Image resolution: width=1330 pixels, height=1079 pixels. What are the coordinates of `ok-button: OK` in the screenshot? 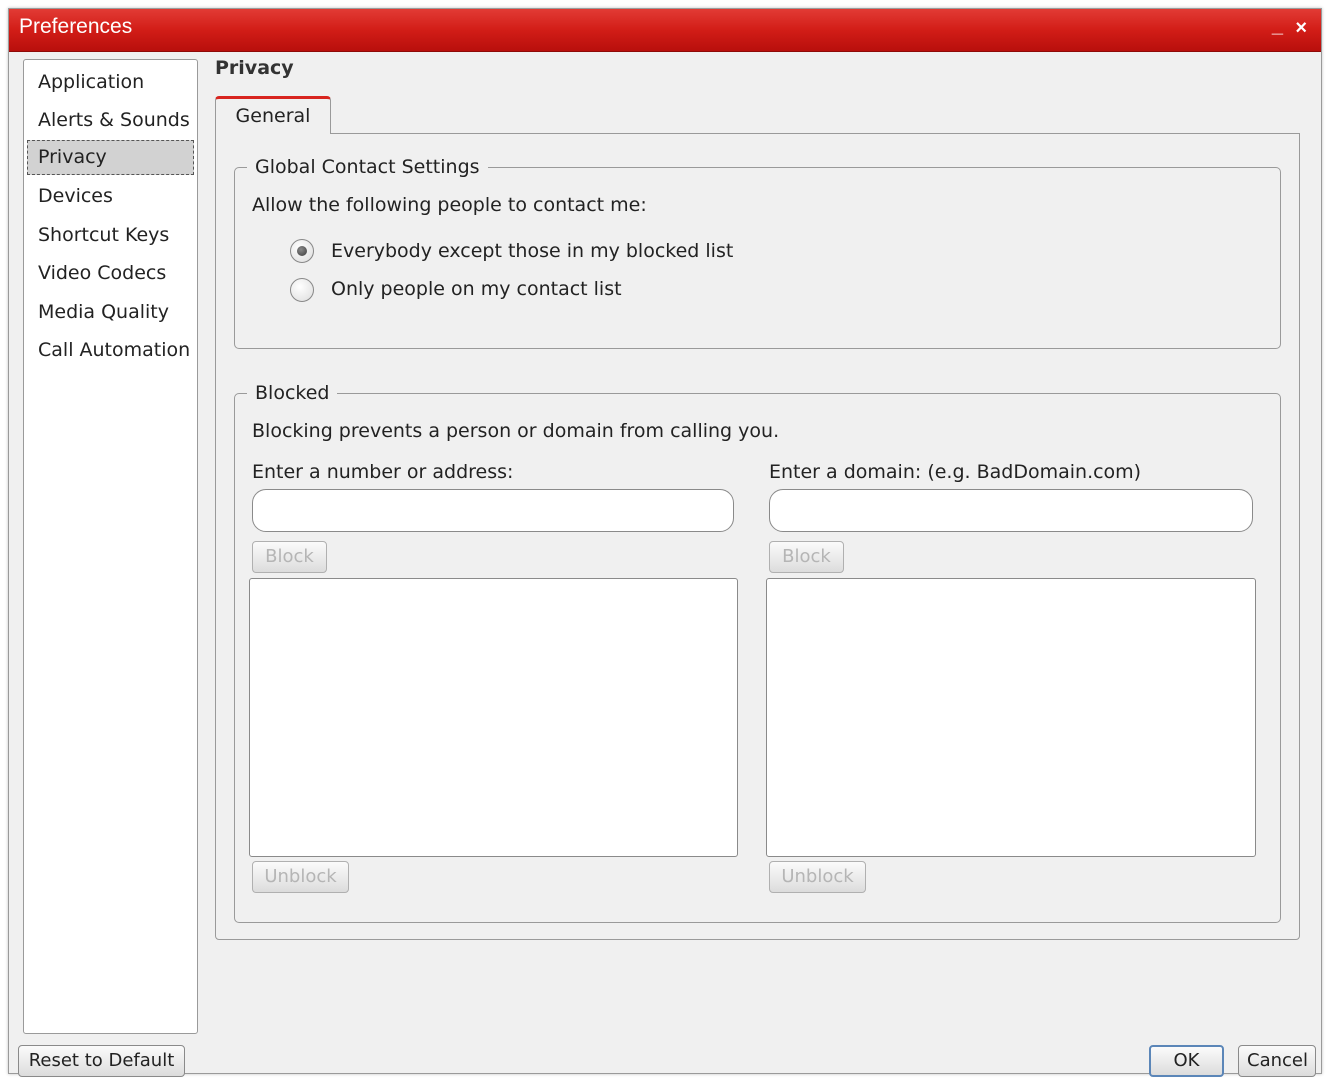 It's located at (1186, 1061).